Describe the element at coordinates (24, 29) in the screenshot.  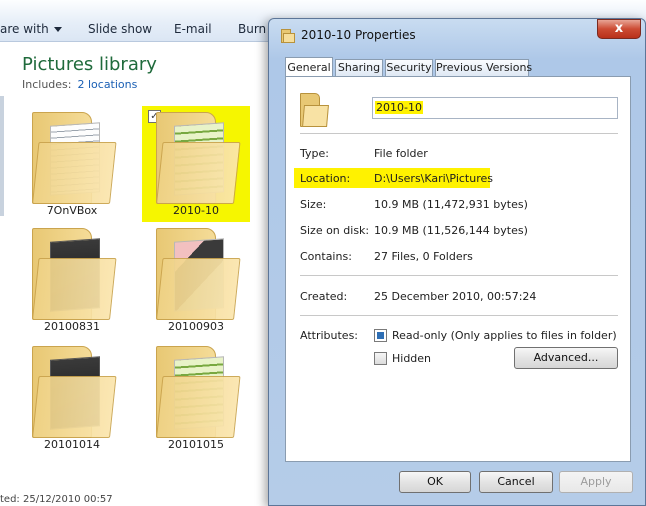
I see `share-with-label: are with` at that location.